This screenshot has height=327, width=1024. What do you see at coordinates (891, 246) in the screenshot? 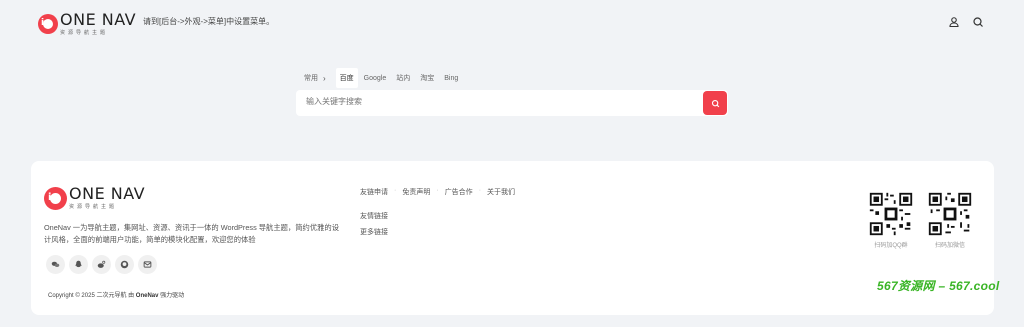
I see `qq-group-qr-label: 扫码加QQ群` at bounding box center [891, 246].